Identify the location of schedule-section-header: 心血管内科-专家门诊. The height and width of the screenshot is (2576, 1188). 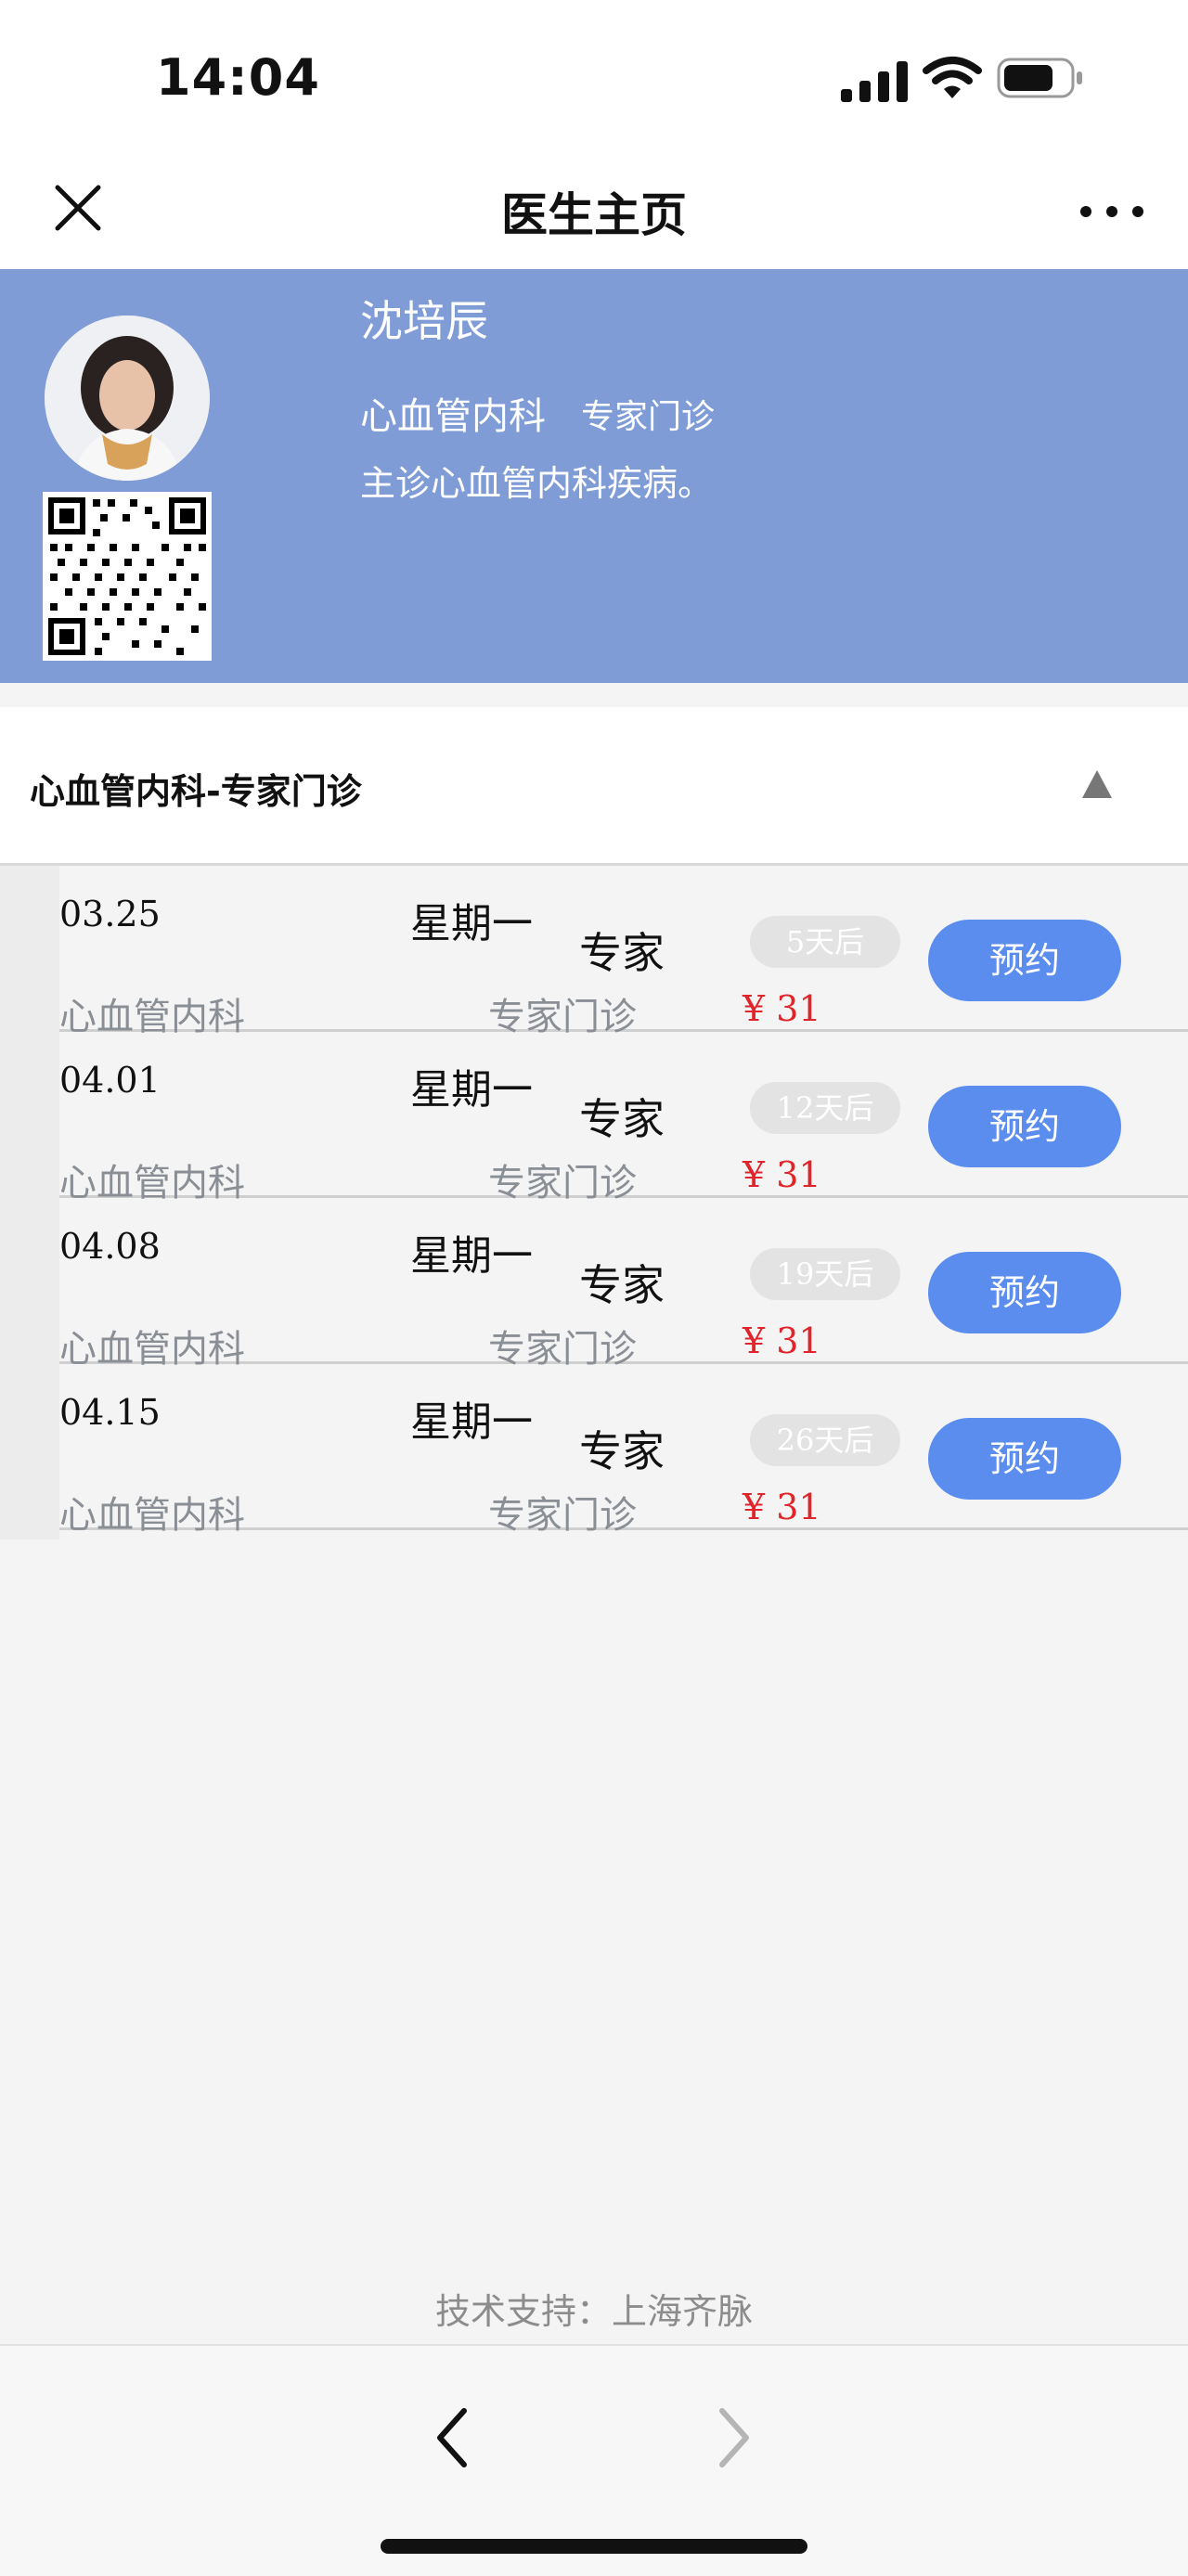
(594, 786).